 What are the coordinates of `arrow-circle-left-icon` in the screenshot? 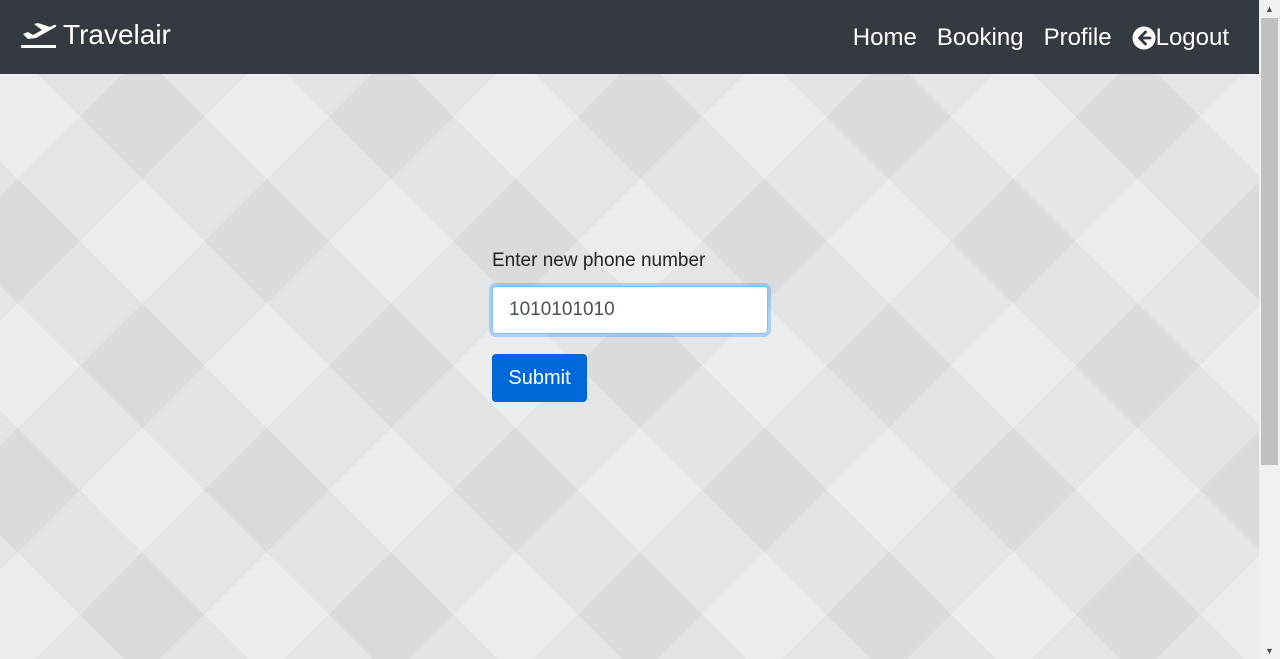 It's located at (1144, 38).